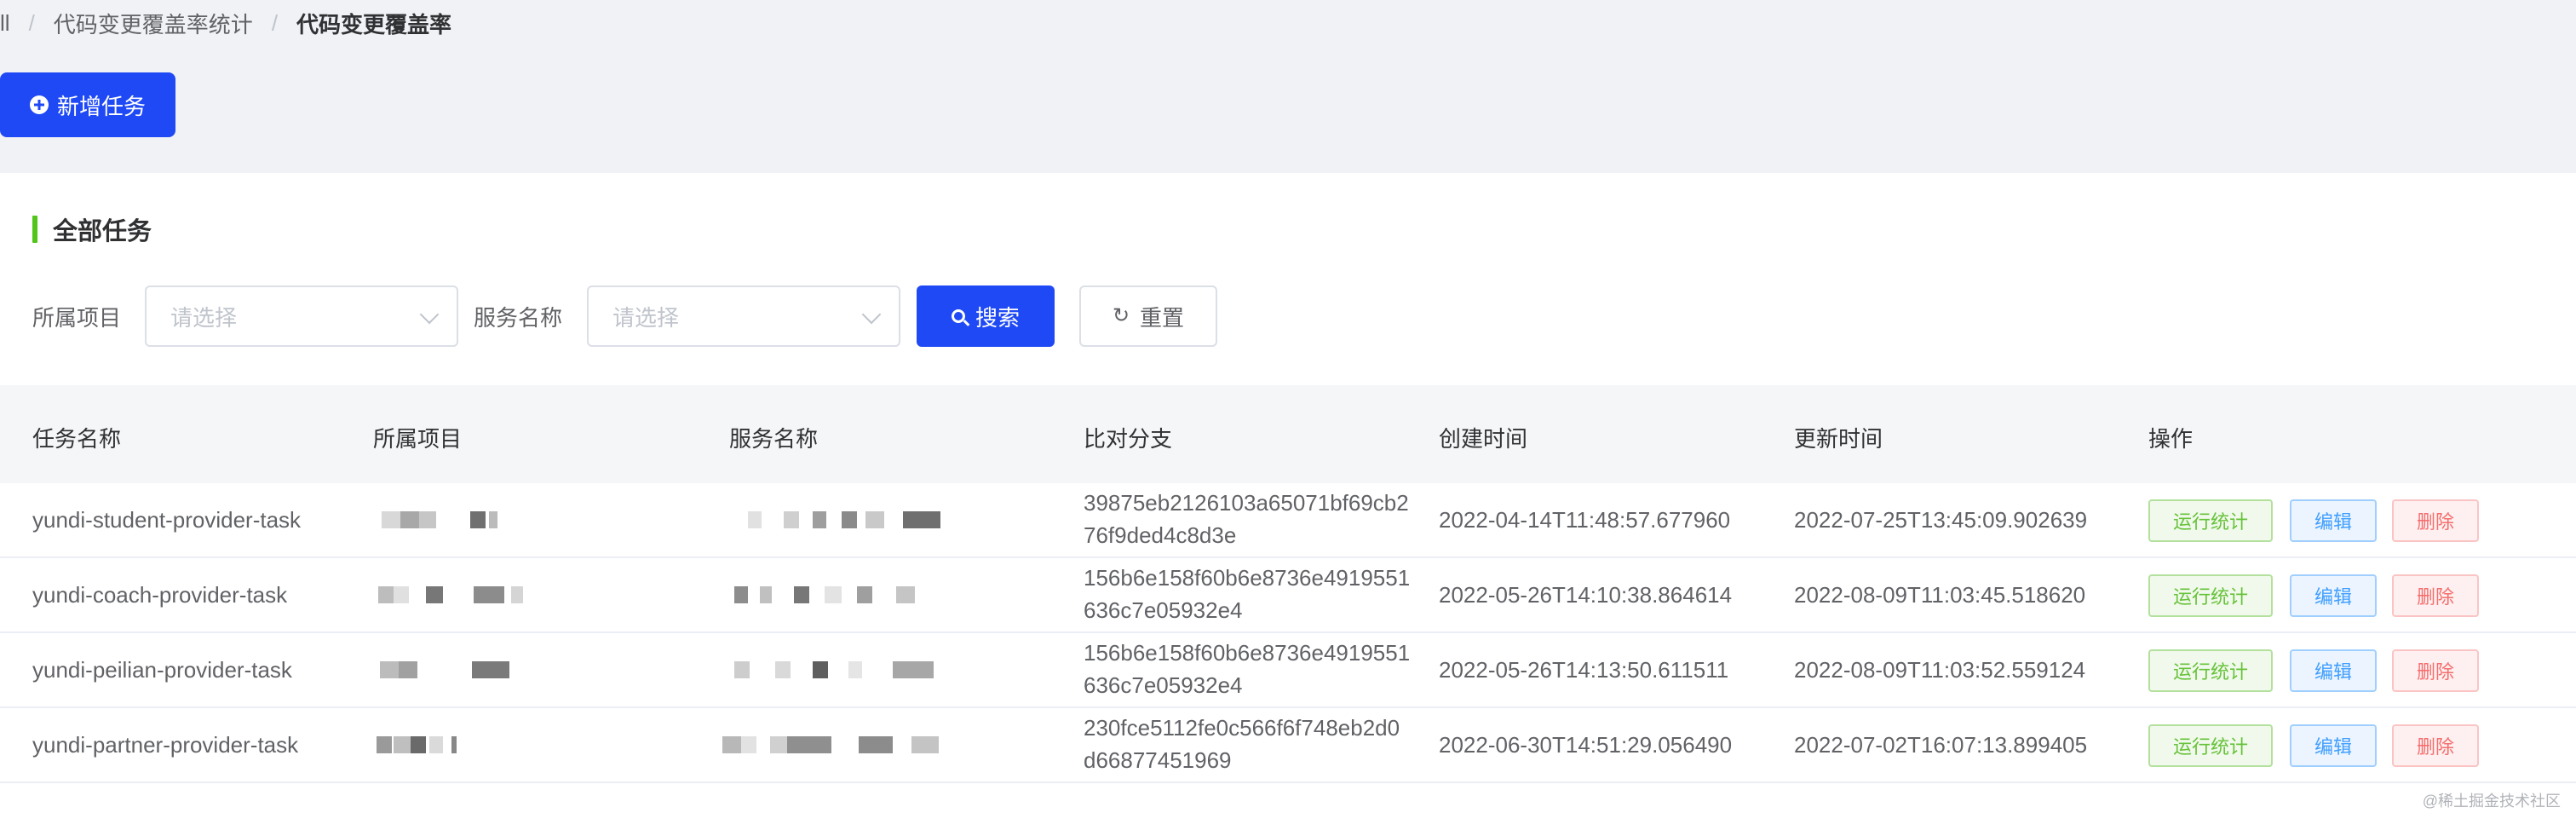 This screenshot has height=813, width=2576. I want to click on breadcrumb-root: ll, so click(5, 24).